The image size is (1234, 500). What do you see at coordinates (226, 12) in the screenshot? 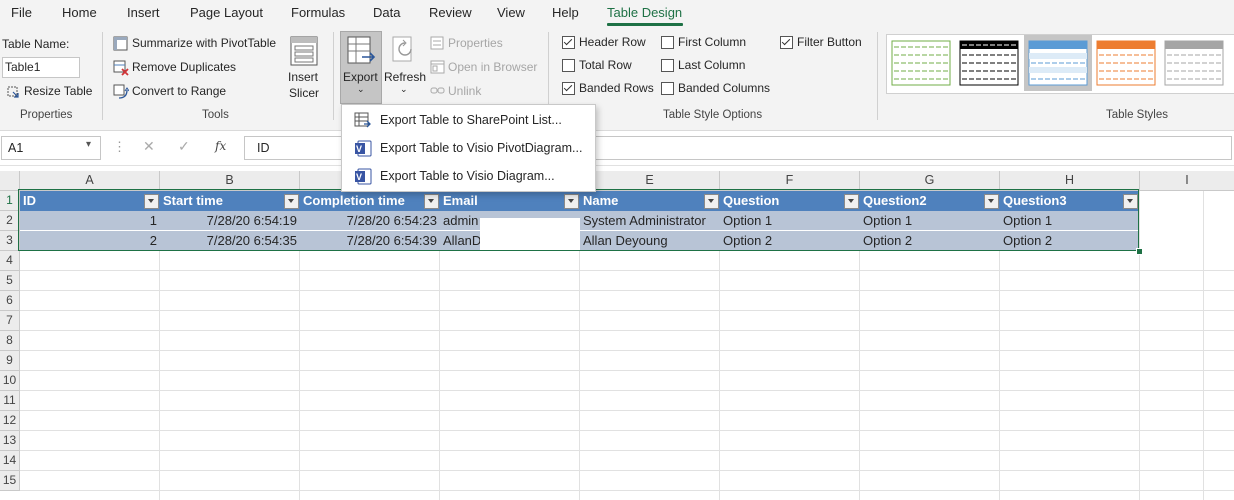
I see `tab-page-layout: Page Layout` at bounding box center [226, 12].